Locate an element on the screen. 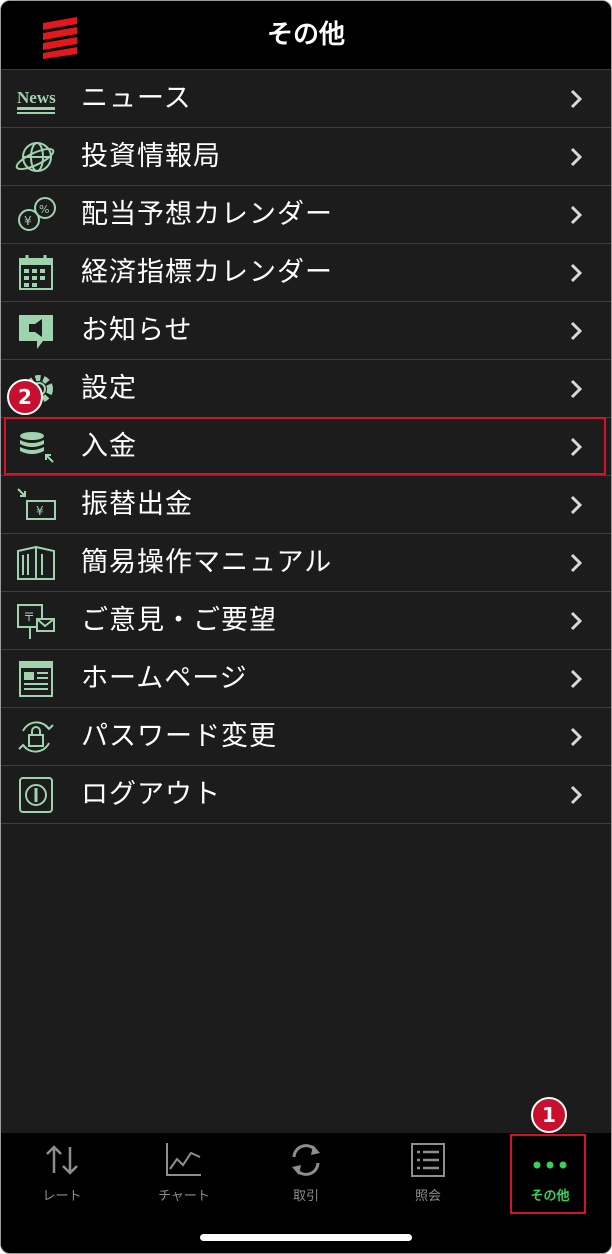 The height and width of the screenshot is (1254, 612). news-icon: News is located at coordinates (36, 101).